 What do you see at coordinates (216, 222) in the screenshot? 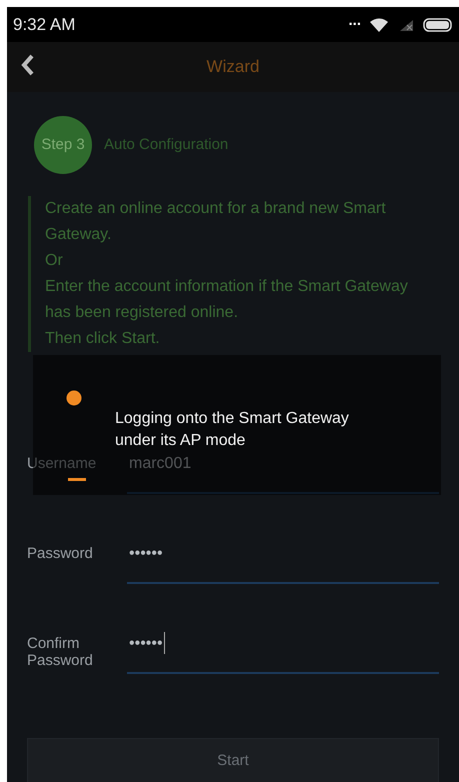
I see `instruction-text: Create an online account for a brand new Smart Gateway.` at bounding box center [216, 222].